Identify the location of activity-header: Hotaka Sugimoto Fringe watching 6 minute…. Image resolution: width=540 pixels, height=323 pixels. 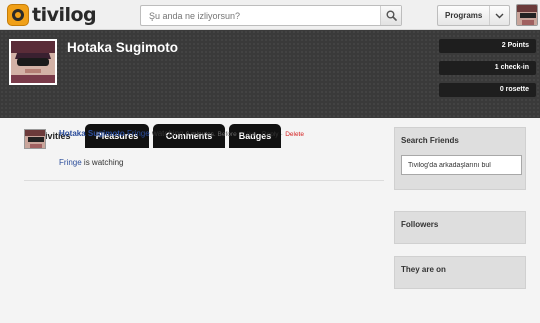
(181, 133).